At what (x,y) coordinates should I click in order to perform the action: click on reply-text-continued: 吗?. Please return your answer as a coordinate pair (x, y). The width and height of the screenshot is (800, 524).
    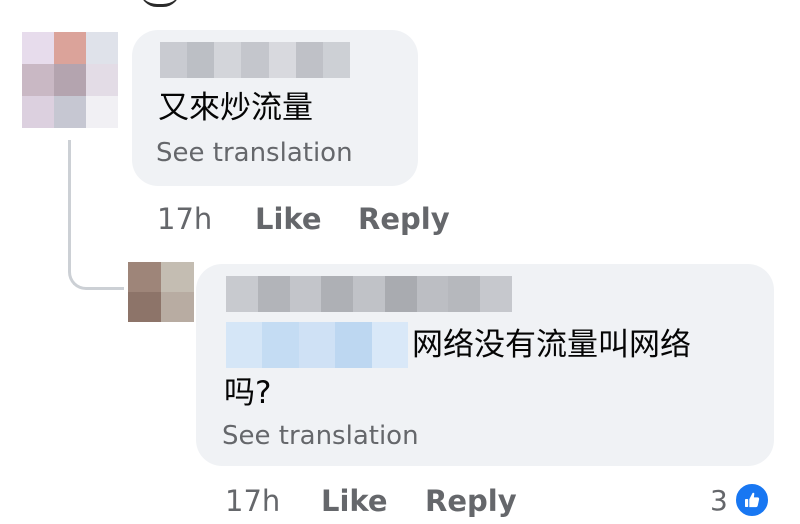
    Looking at the image, I should click on (248, 393).